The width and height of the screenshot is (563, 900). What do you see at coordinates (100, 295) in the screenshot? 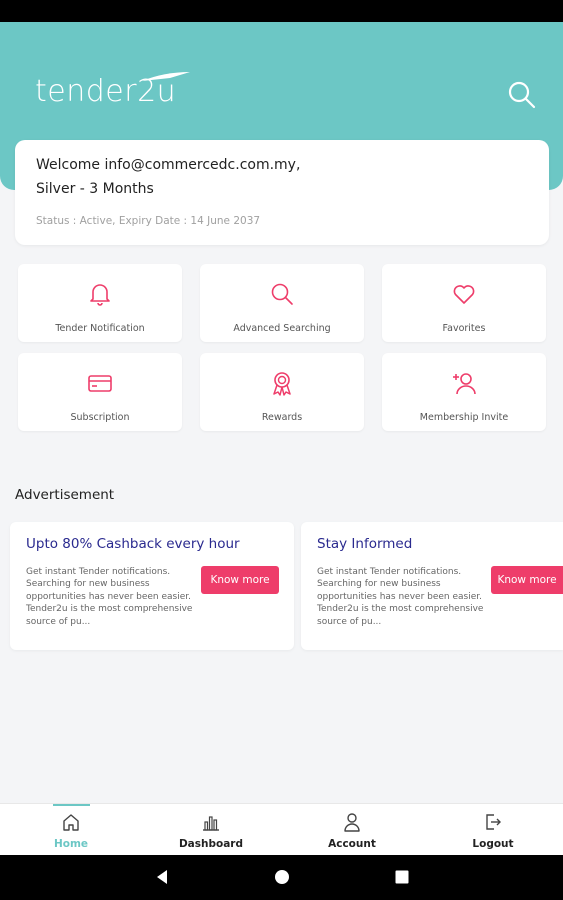
I see `bell-icon` at bounding box center [100, 295].